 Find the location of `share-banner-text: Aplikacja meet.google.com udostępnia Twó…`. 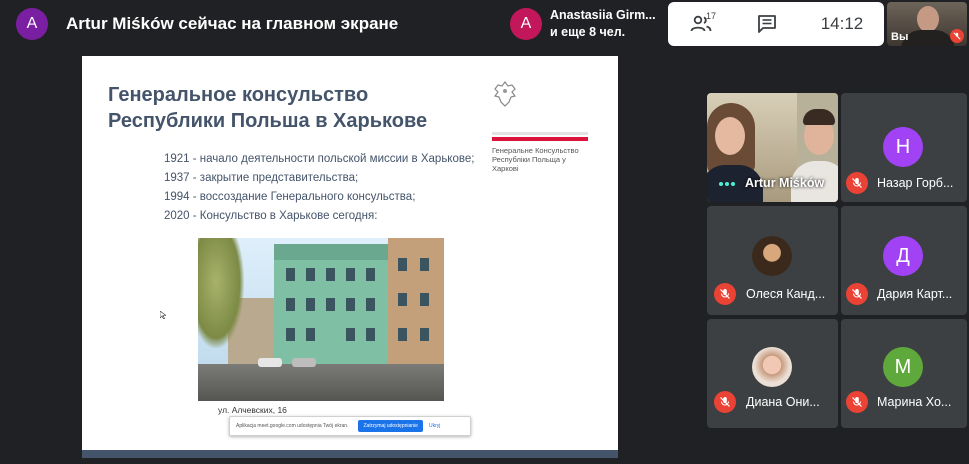

share-banner-text: Aplikacja meet.google.com udostępnia Twó… is located at coordinates (292, 426).